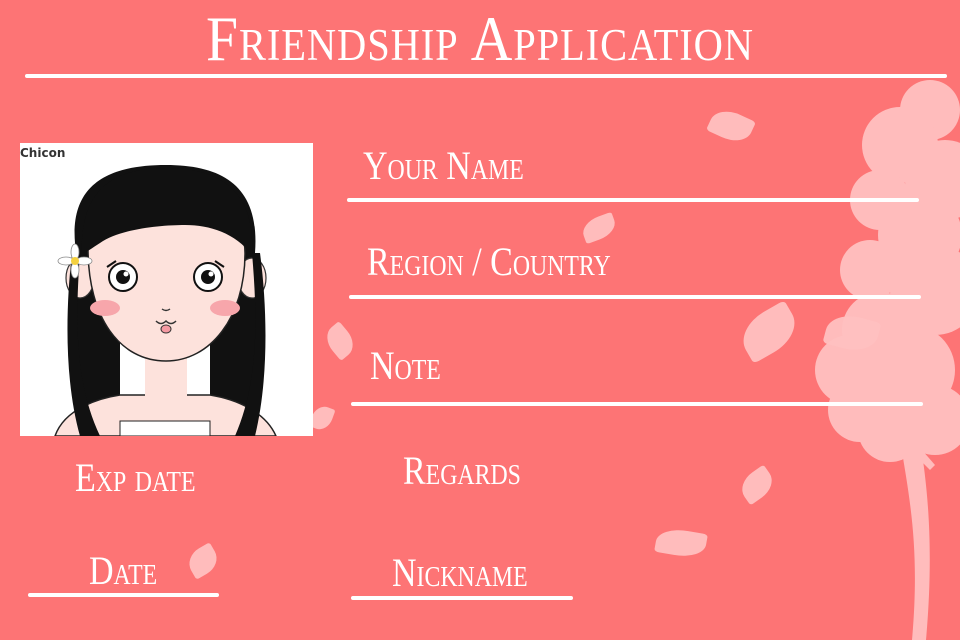 Image resolution: width=960 pixels, height=640 pixels. Describe the element at coordinates (480, 38) in the screenshot. I see `page-title: Friendship Application` at that location.